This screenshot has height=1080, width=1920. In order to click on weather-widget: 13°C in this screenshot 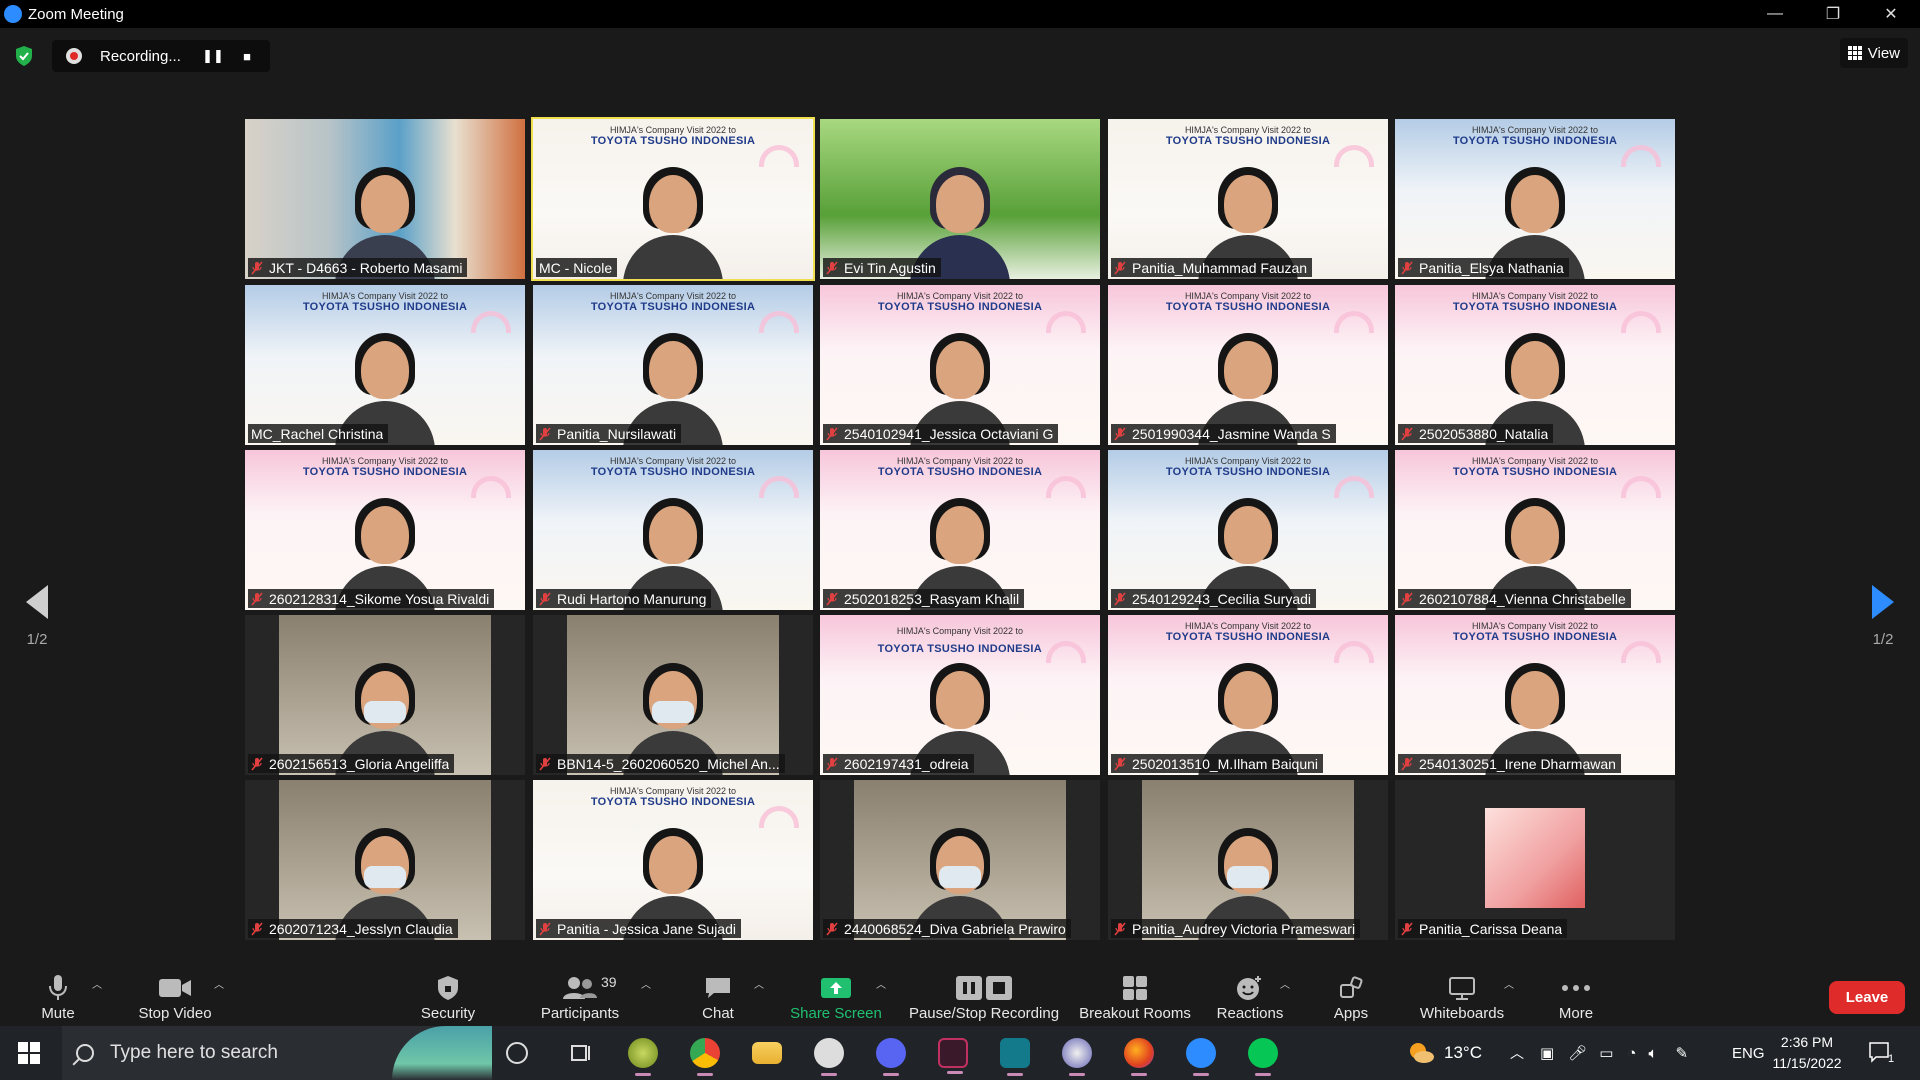, I will do `click(1444, 1053)`.